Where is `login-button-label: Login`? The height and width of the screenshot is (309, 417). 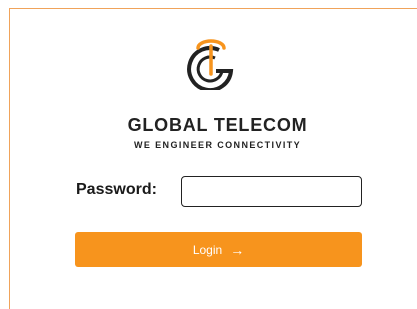 login-button-label: Login is located at coordinates (207, 249).